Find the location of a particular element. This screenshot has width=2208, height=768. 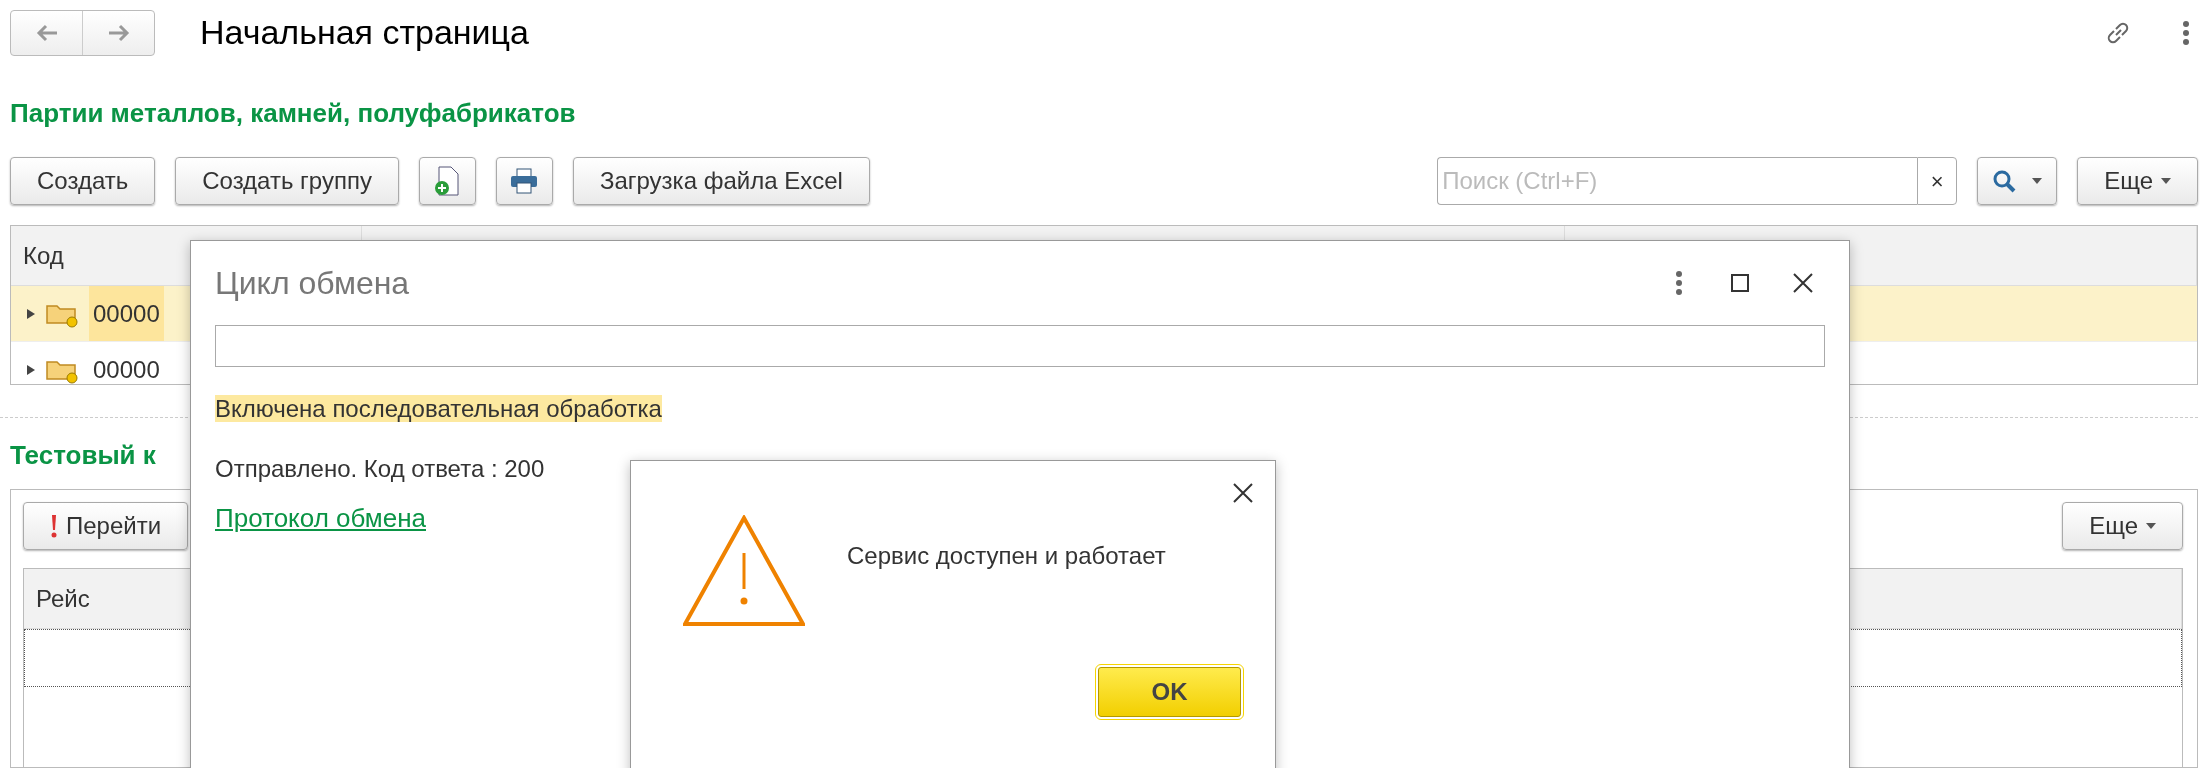

text-field is located at coordinates (1020, 346).